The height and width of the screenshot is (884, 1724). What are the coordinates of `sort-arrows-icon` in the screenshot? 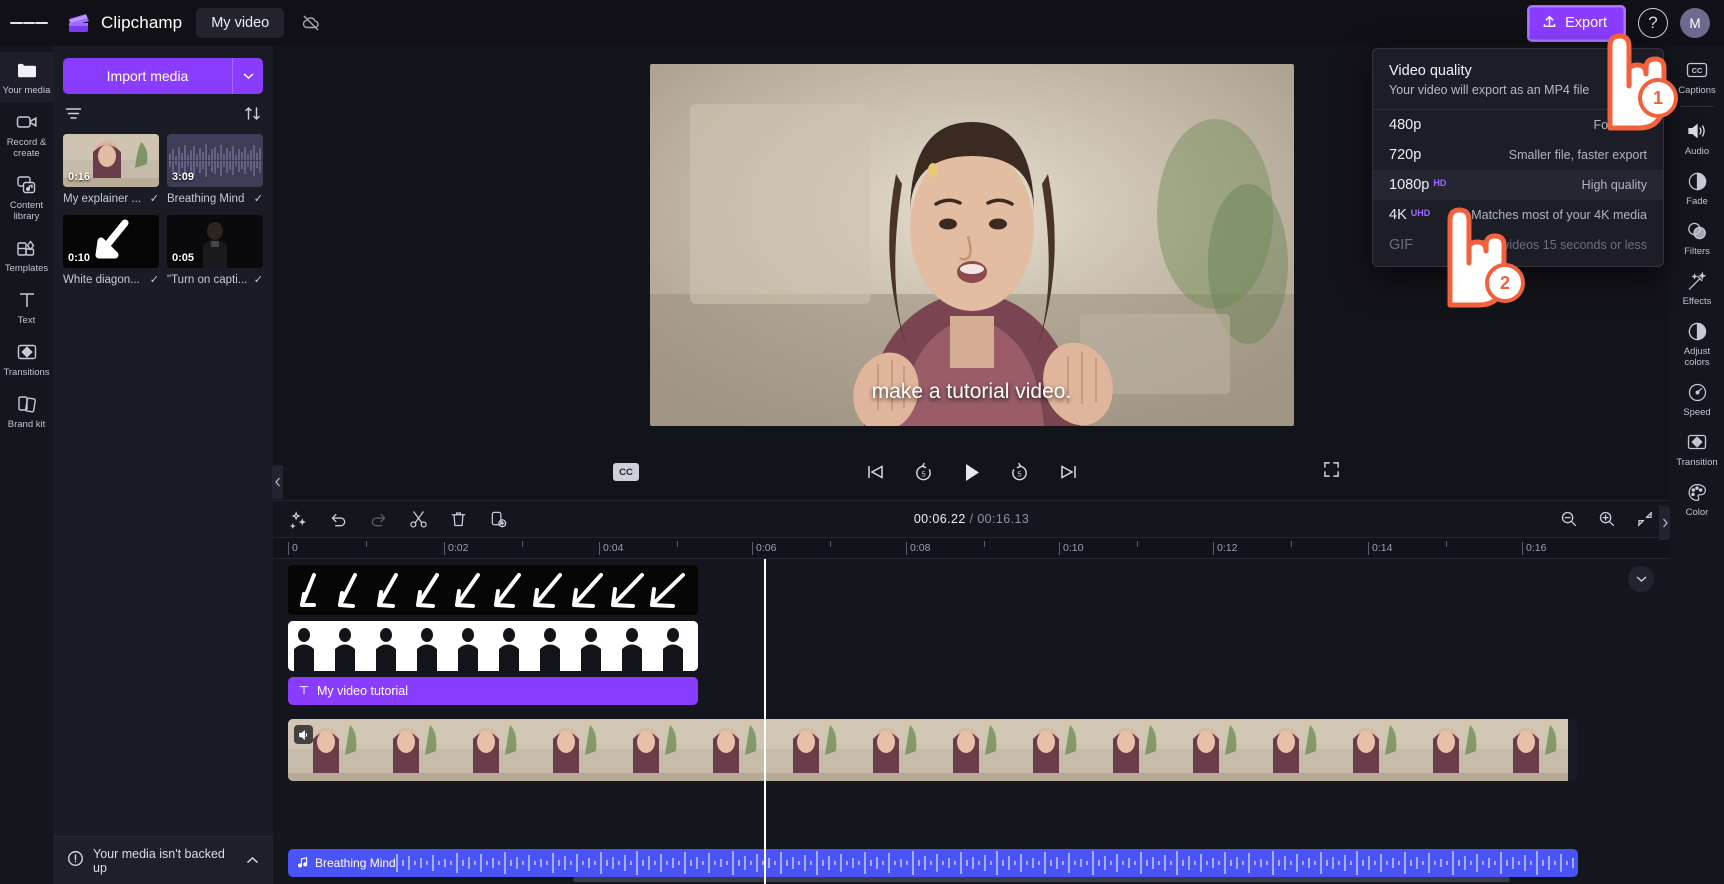 It's located at (252, 116).